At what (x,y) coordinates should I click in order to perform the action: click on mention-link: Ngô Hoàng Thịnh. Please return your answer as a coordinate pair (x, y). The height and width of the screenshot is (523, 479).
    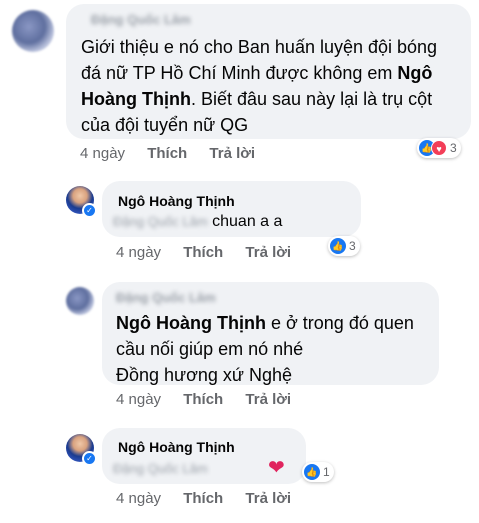
    Looking at the image, I should click on (191, 323).